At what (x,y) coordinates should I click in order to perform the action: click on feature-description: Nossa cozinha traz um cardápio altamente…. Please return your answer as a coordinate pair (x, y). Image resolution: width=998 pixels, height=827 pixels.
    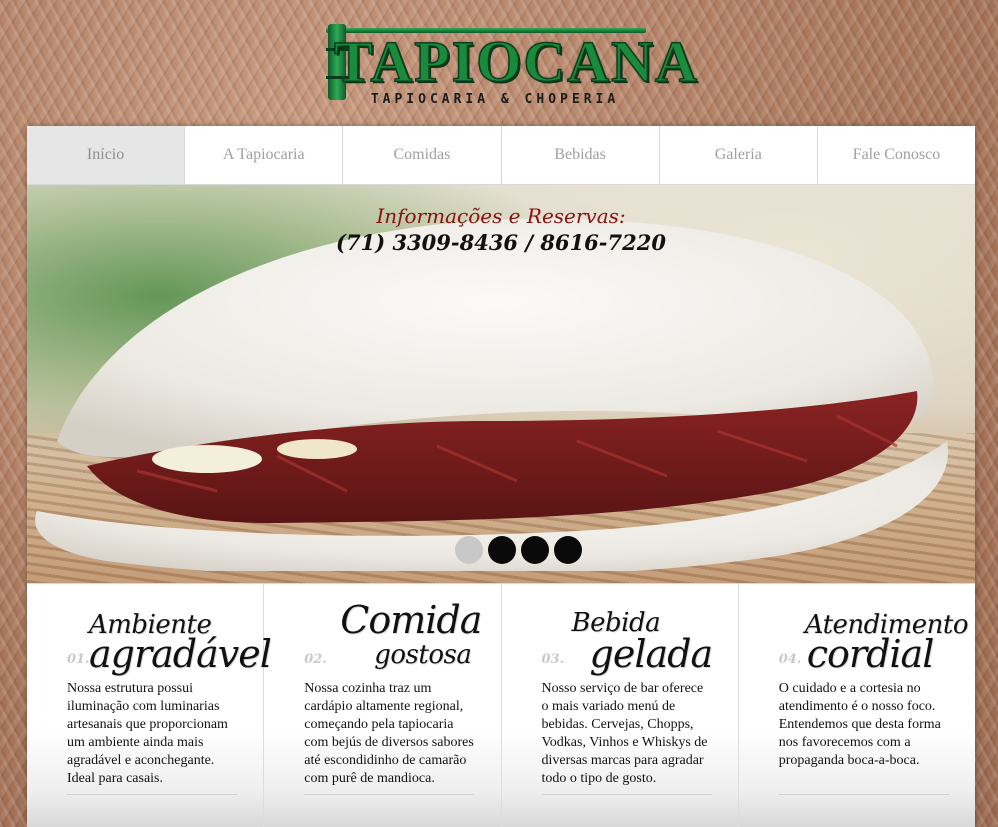
    Looking at the image, I should click on (389, 733).